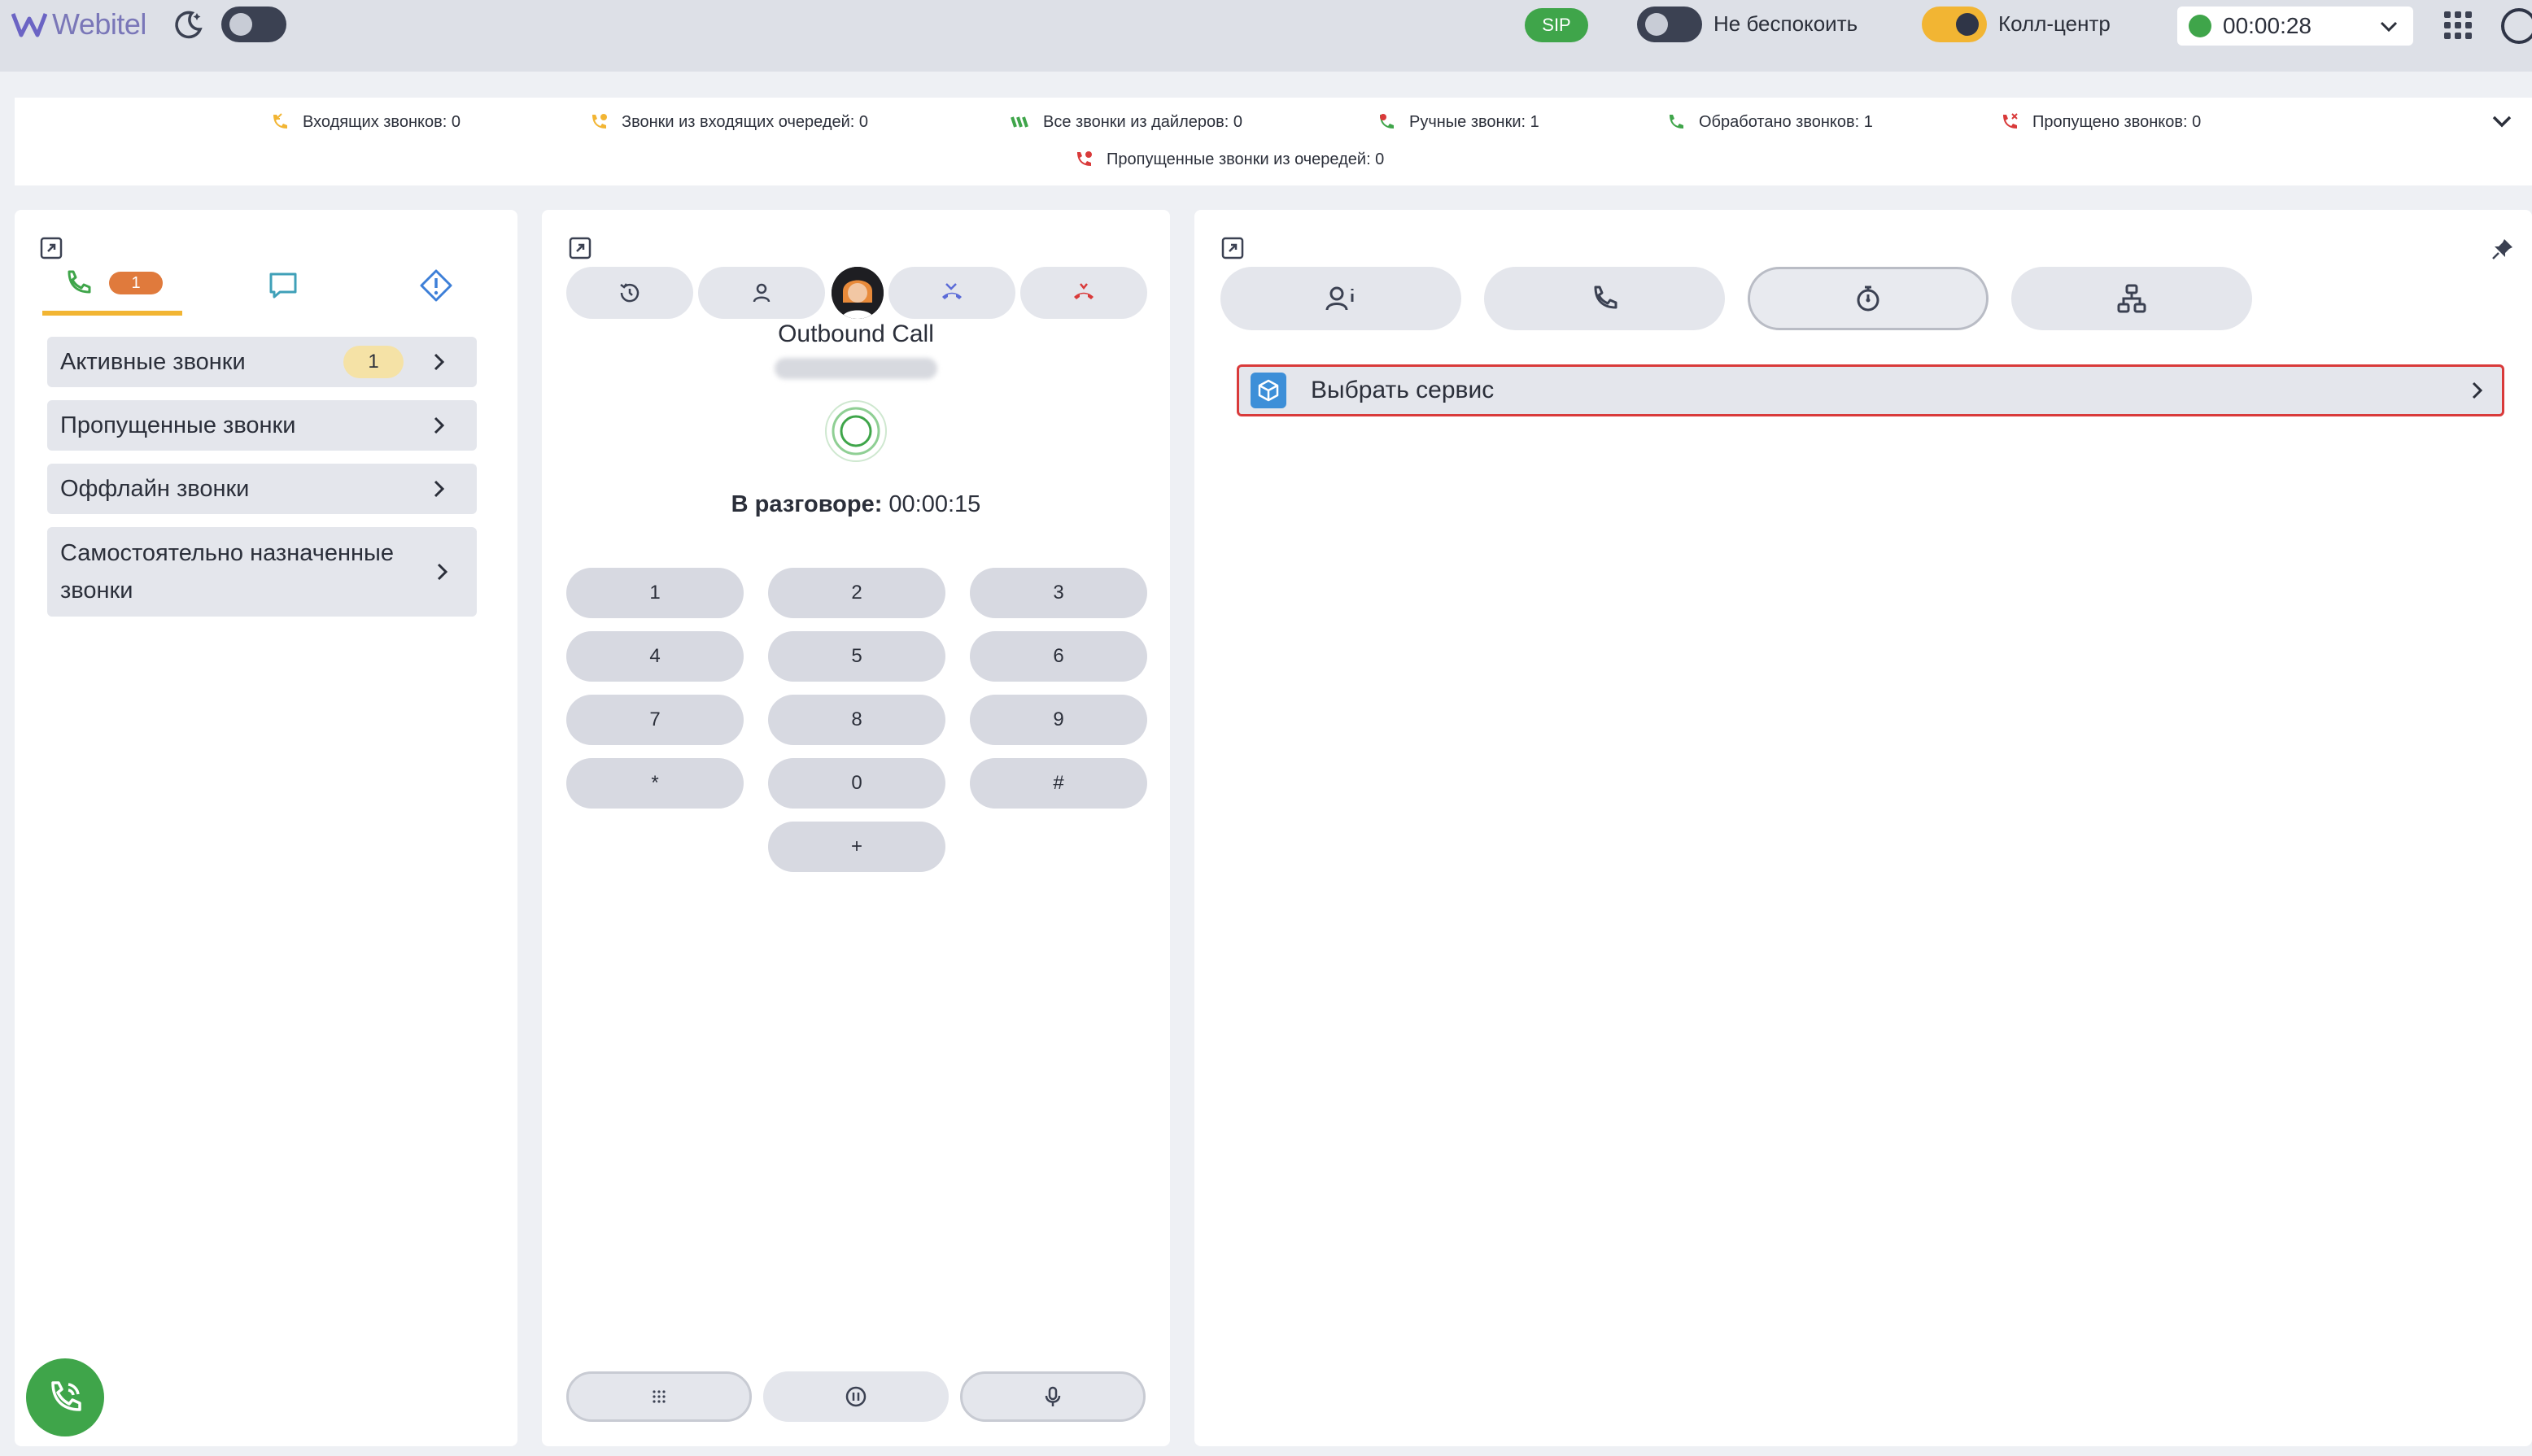 The width and height of the screenshot is (2532, 1456). I want to click on stat-processed: Обработано звонков: 1, so click(1769, 122).